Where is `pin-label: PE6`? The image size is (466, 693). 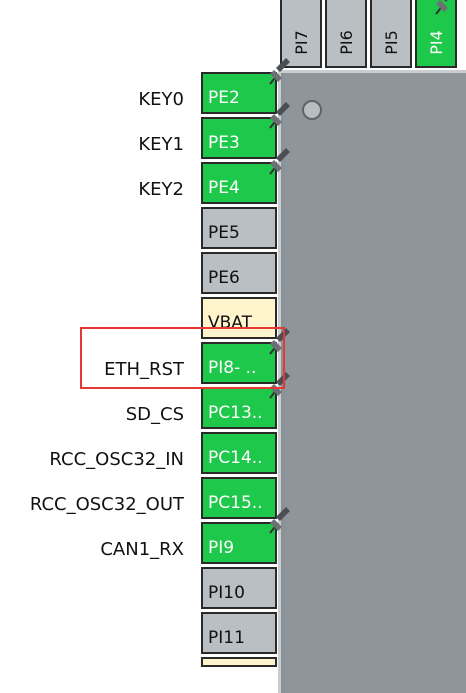
pin-label: PE6 is located at coordinates (224, 278).